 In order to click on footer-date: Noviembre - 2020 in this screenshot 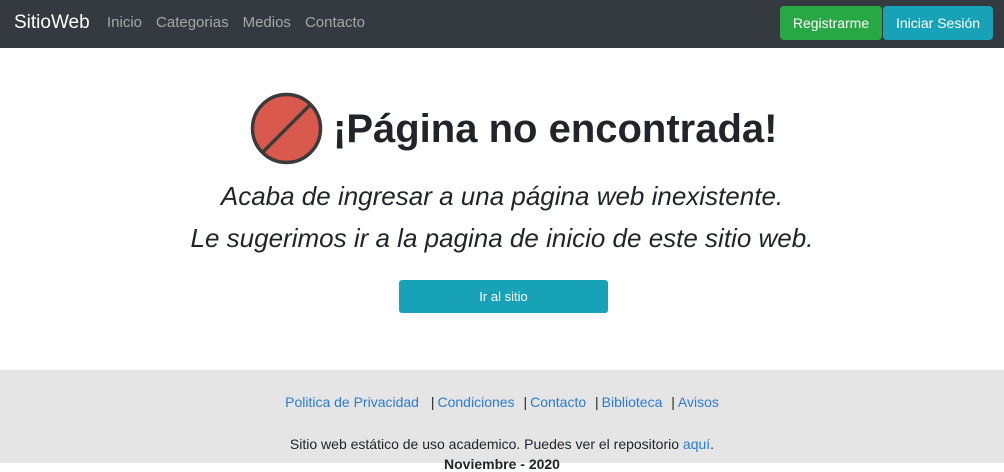, I will do `click(502, 464)`.